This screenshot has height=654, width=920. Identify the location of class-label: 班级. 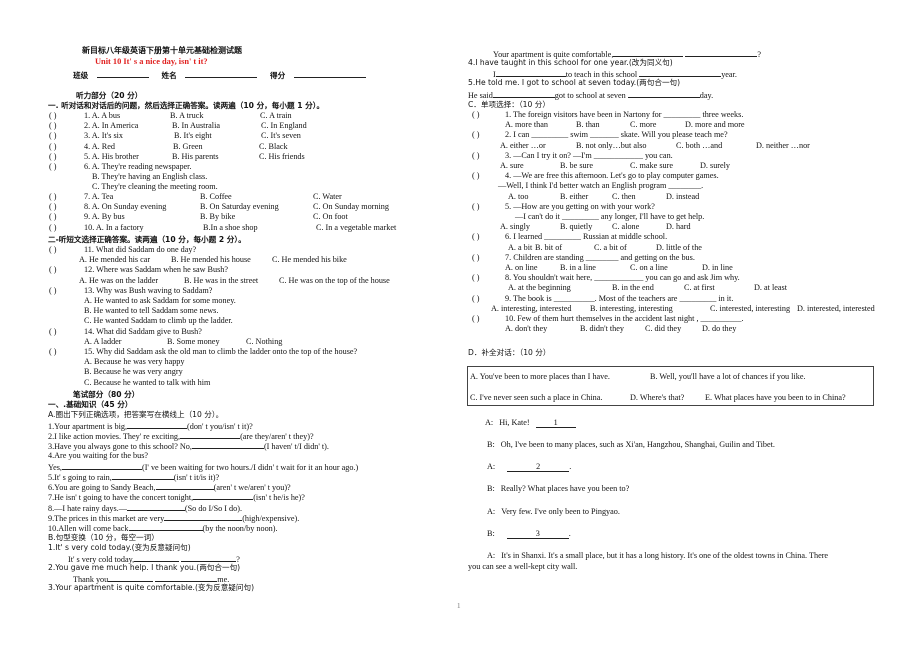
(81, 75).